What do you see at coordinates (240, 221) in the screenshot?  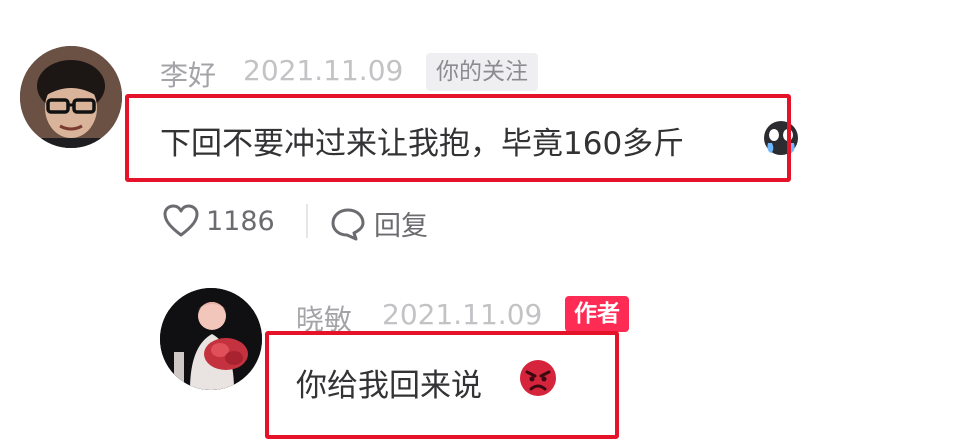 I see `like-count: 1186` at bounding box center [240, 221].